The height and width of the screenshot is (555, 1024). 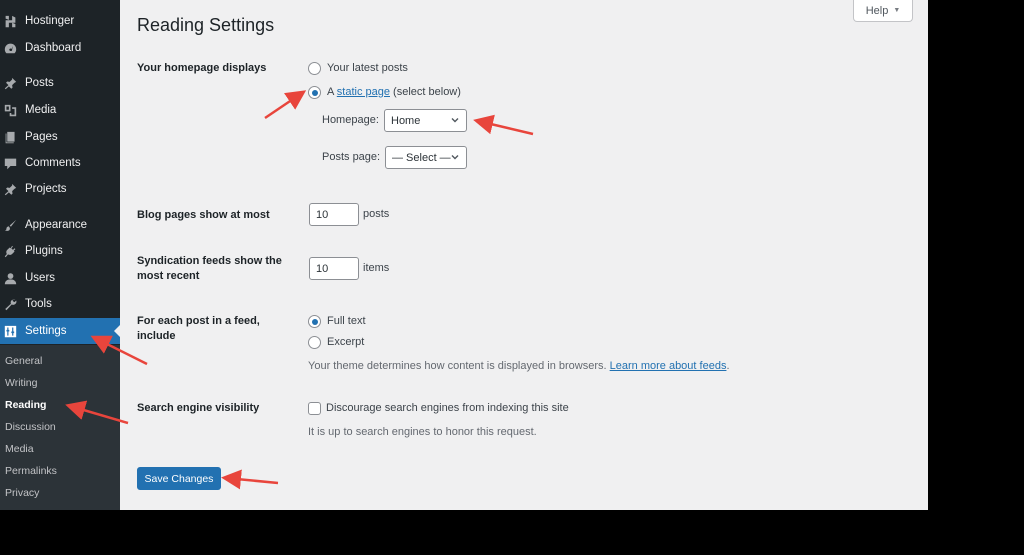 I want to click on submenu-item-general: General, so click(x=23, y=361).